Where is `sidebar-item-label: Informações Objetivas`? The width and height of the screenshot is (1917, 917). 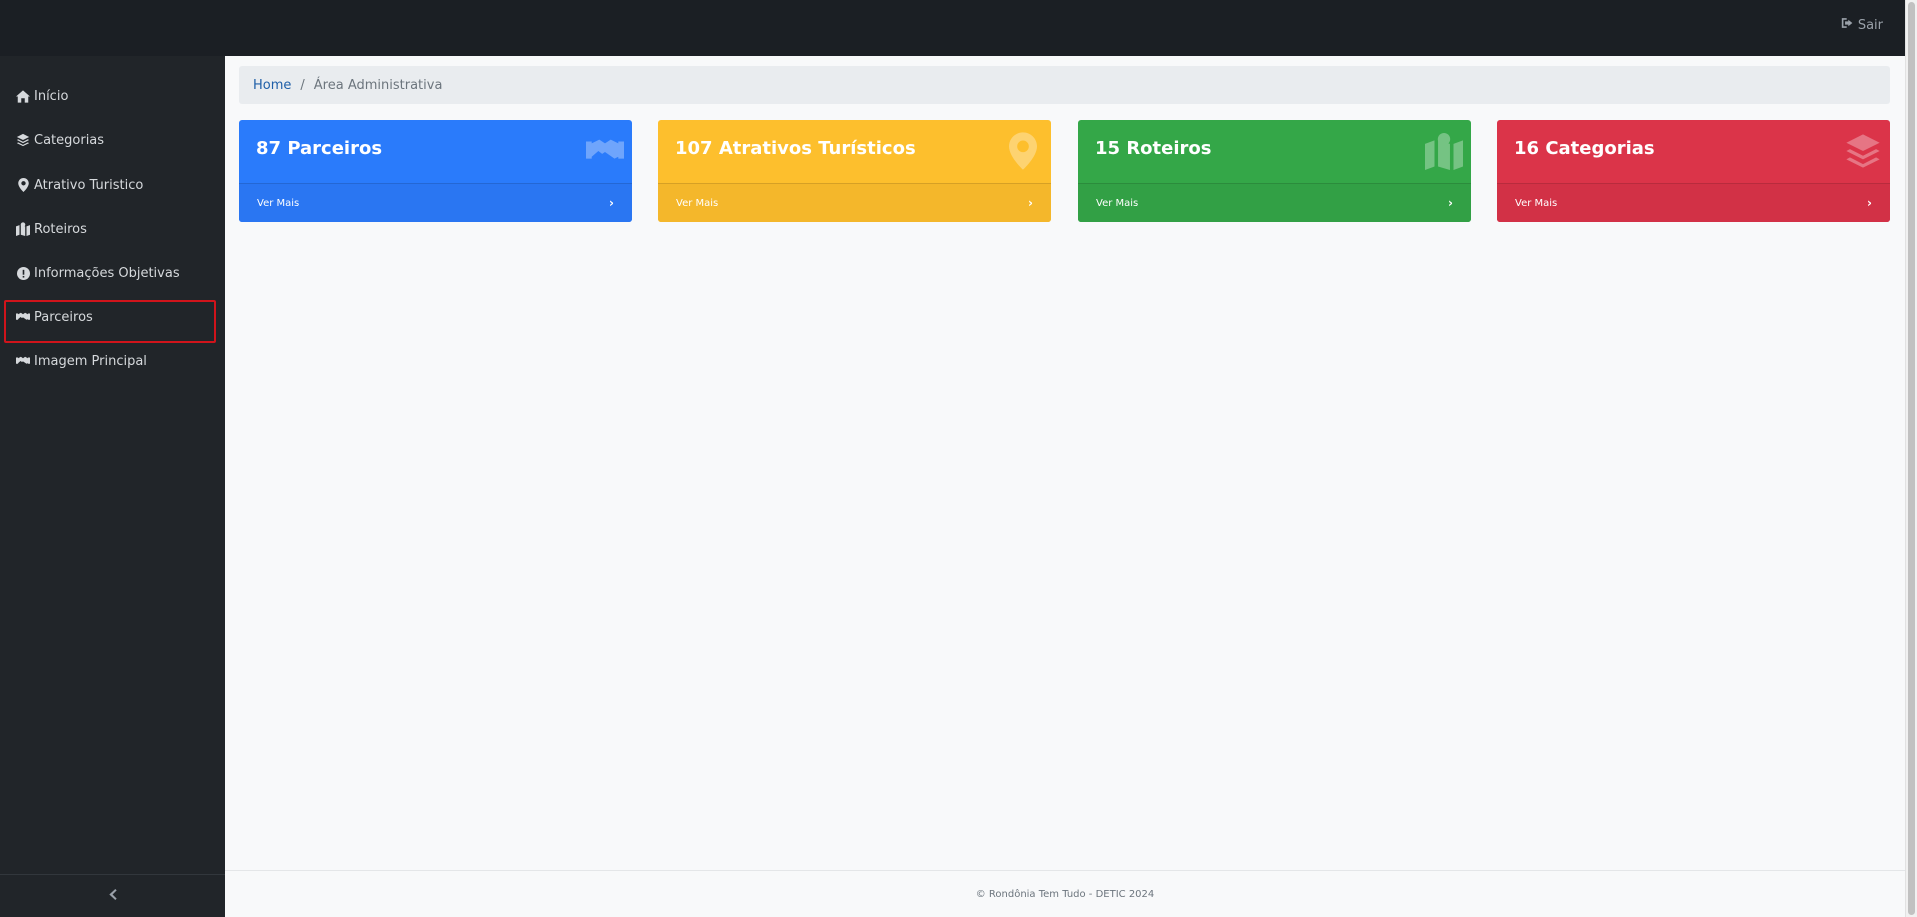
sidebar-item-label: Informações Objetivas is located at coordinates (107, 273).